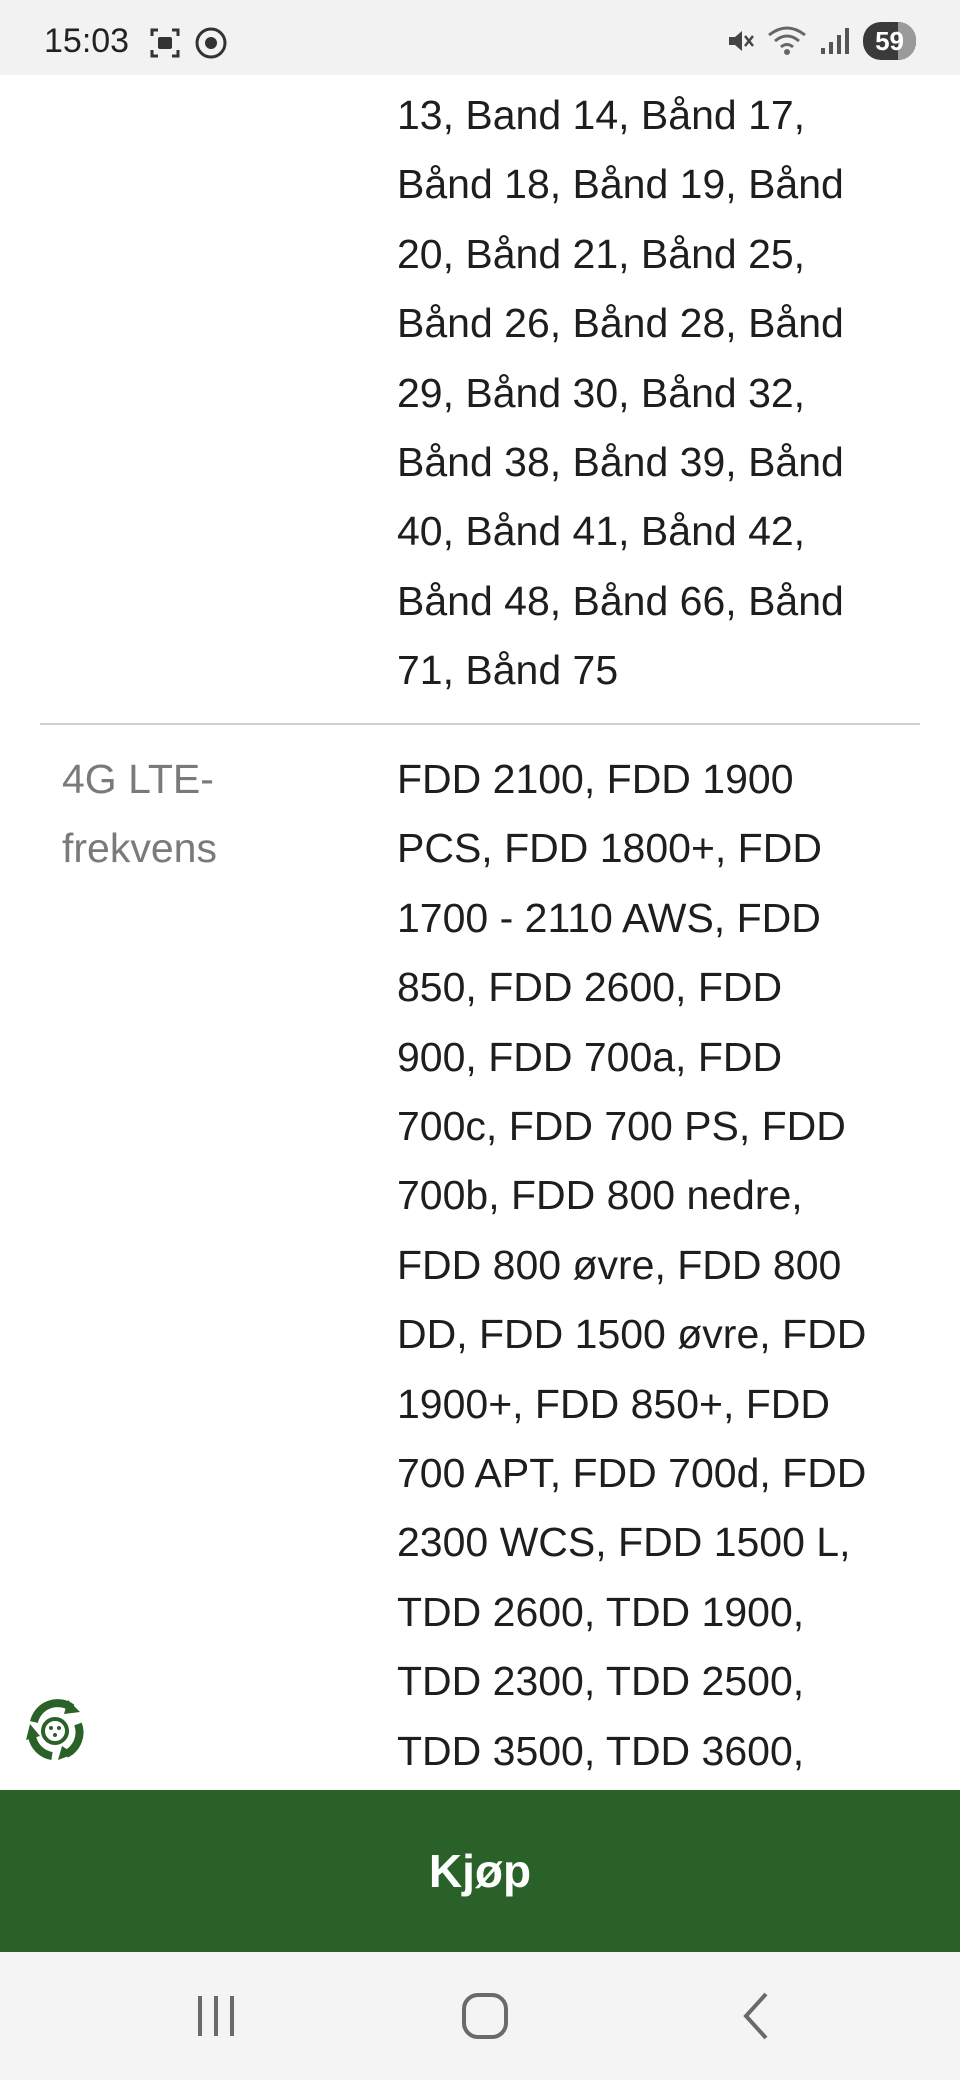 Image resolution: width=960 pixels, height=2080 pixels. I want to click on screenshot-icon, so click(165, 43).